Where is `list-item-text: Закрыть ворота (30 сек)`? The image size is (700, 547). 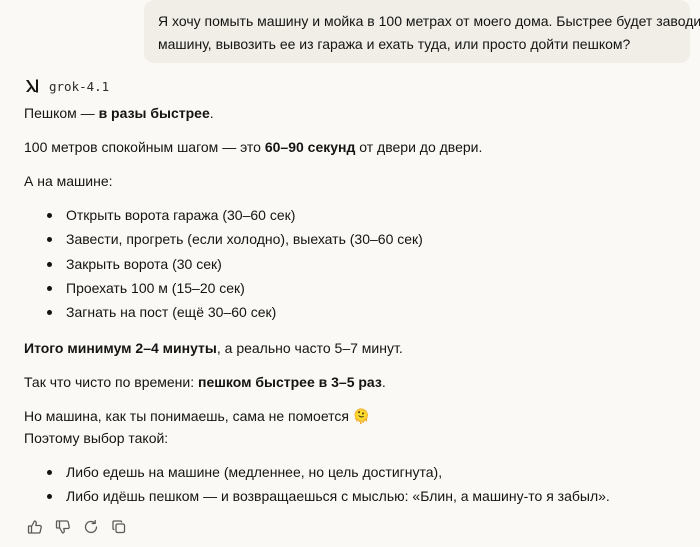
list-item-text: Закрыть ворота (30 сек) is located at coordinates (144, 264).